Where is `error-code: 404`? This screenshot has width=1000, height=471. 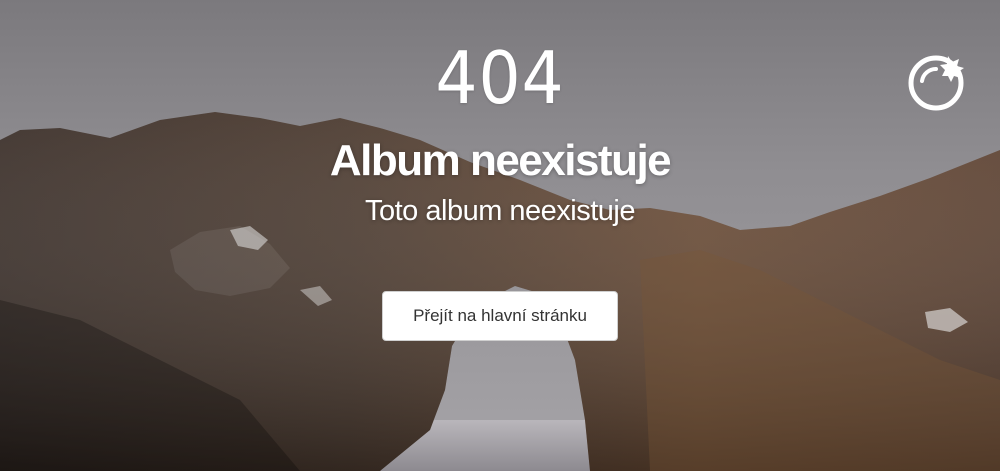 error-code: 404 is located at coordinates (500, 78).